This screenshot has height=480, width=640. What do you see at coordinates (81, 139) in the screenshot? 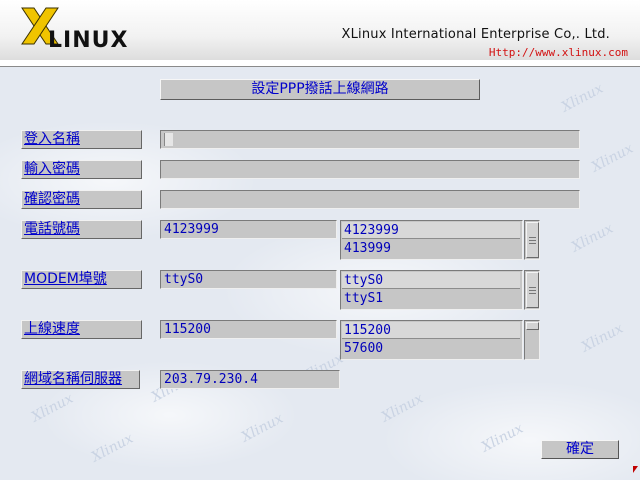
I see `login-name-label: 登入名稱` at bounding box center [81, 139].